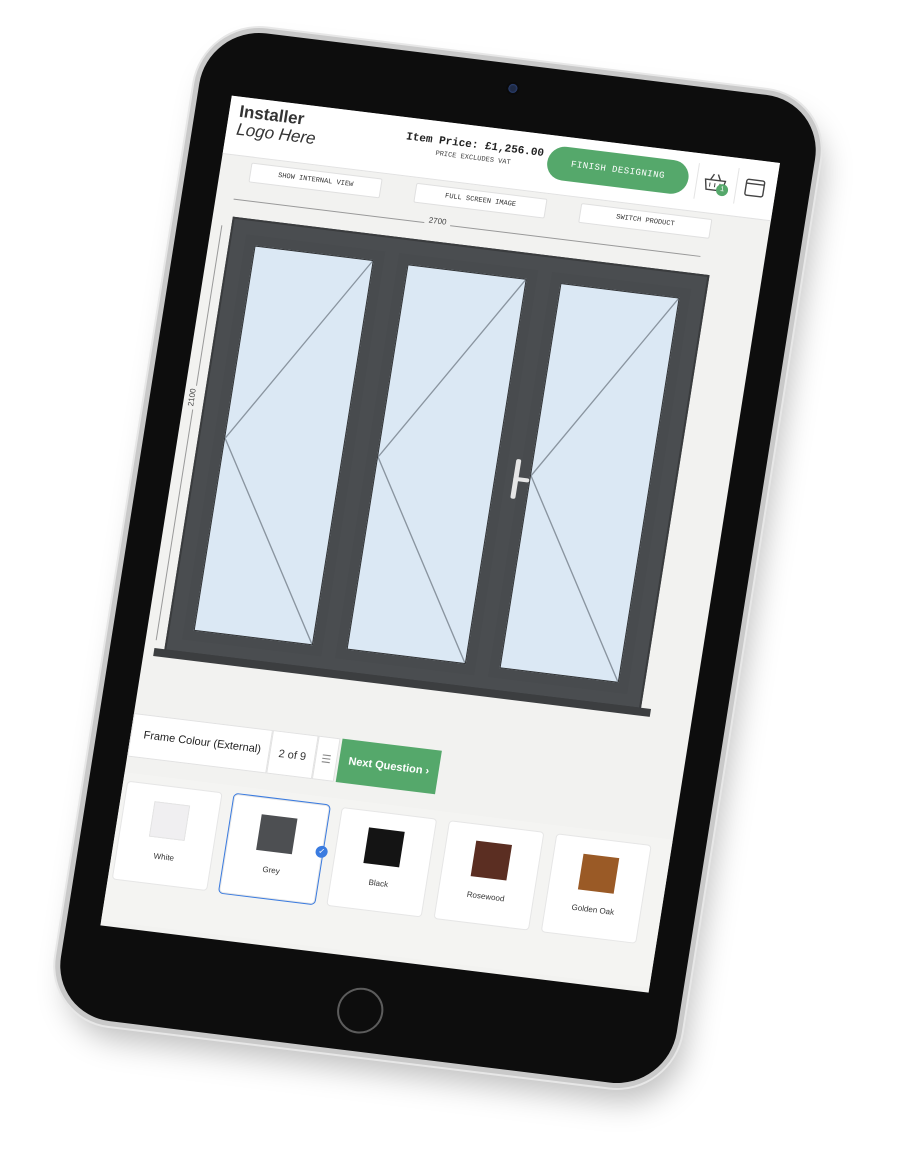 Image resolution: width=908 pixels, height=1153 pixels. What do you see at coordinates (513, 88) in the screenshot?
I see `camera-icon` at bounding box center [513, 88].